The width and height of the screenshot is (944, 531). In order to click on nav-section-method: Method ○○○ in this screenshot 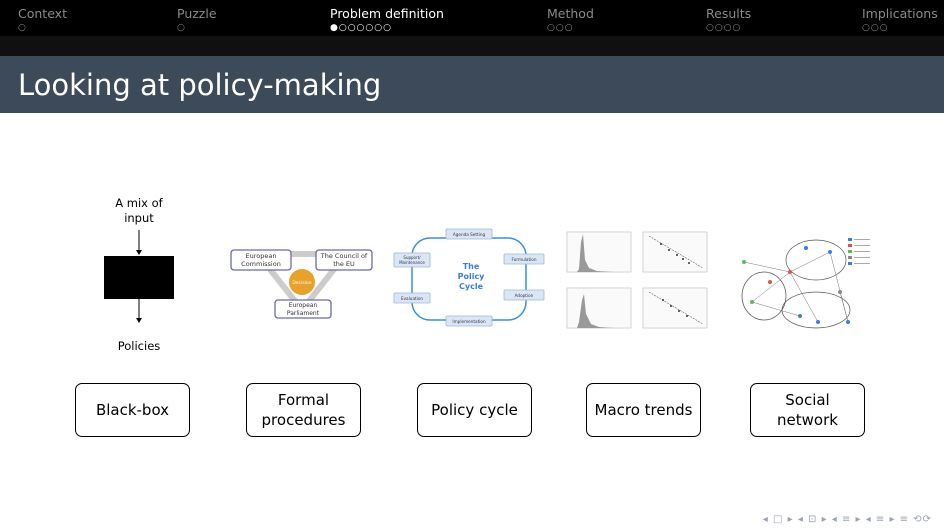, I will do `click(570, 20)`.